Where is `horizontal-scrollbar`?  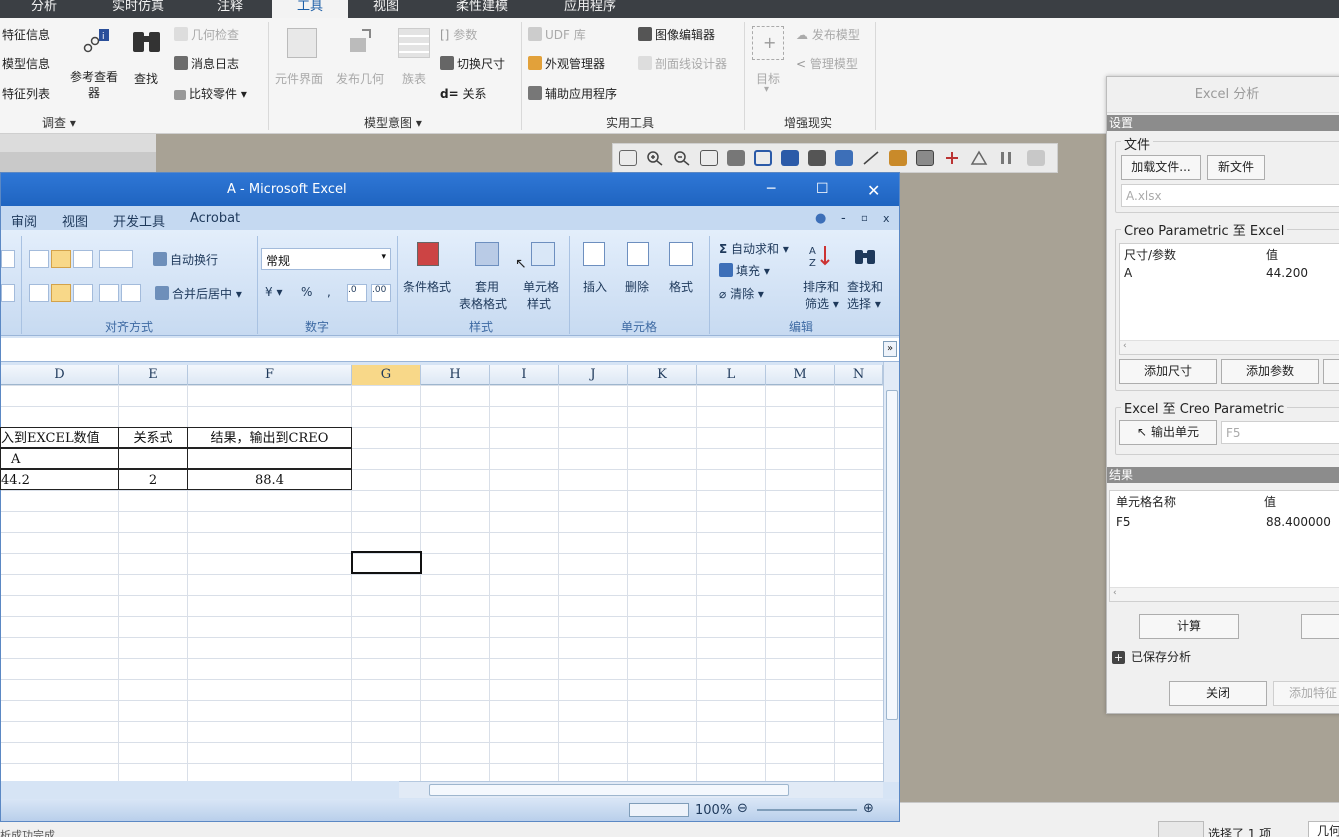 horizontal-scrollbar is located at coordinates (641, 789).